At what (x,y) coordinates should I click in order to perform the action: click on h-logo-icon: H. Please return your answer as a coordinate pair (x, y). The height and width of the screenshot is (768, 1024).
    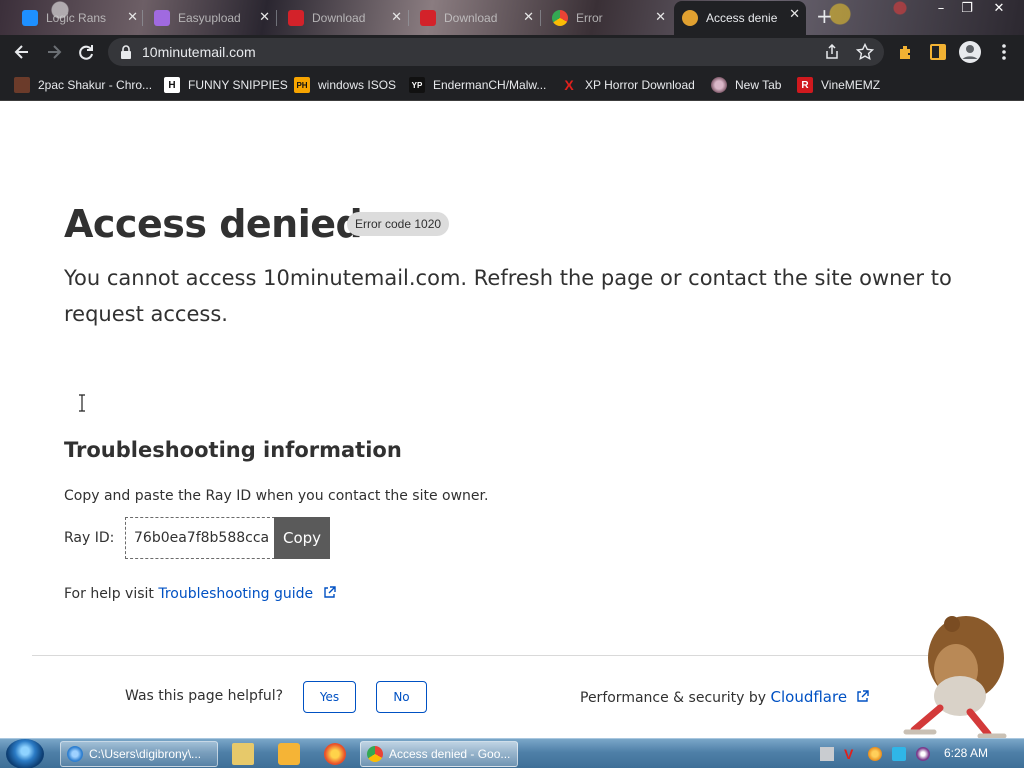
    Looking at the image, I should click on (172, 85).